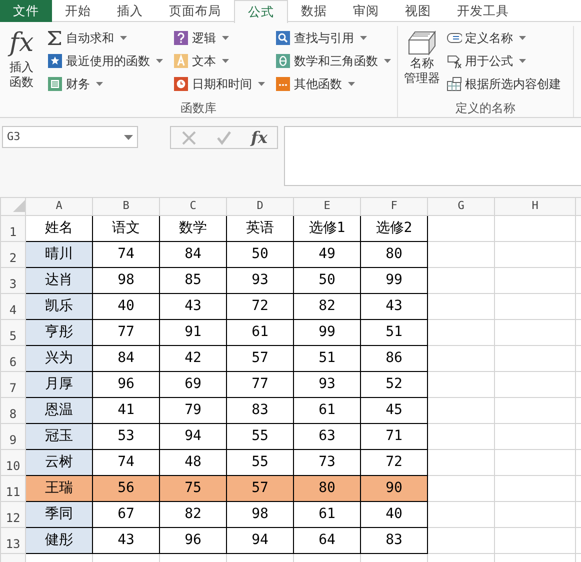  Describe the element at coordinates (327, 436) in the screenshot. I see `table-cell: 63` at that location.